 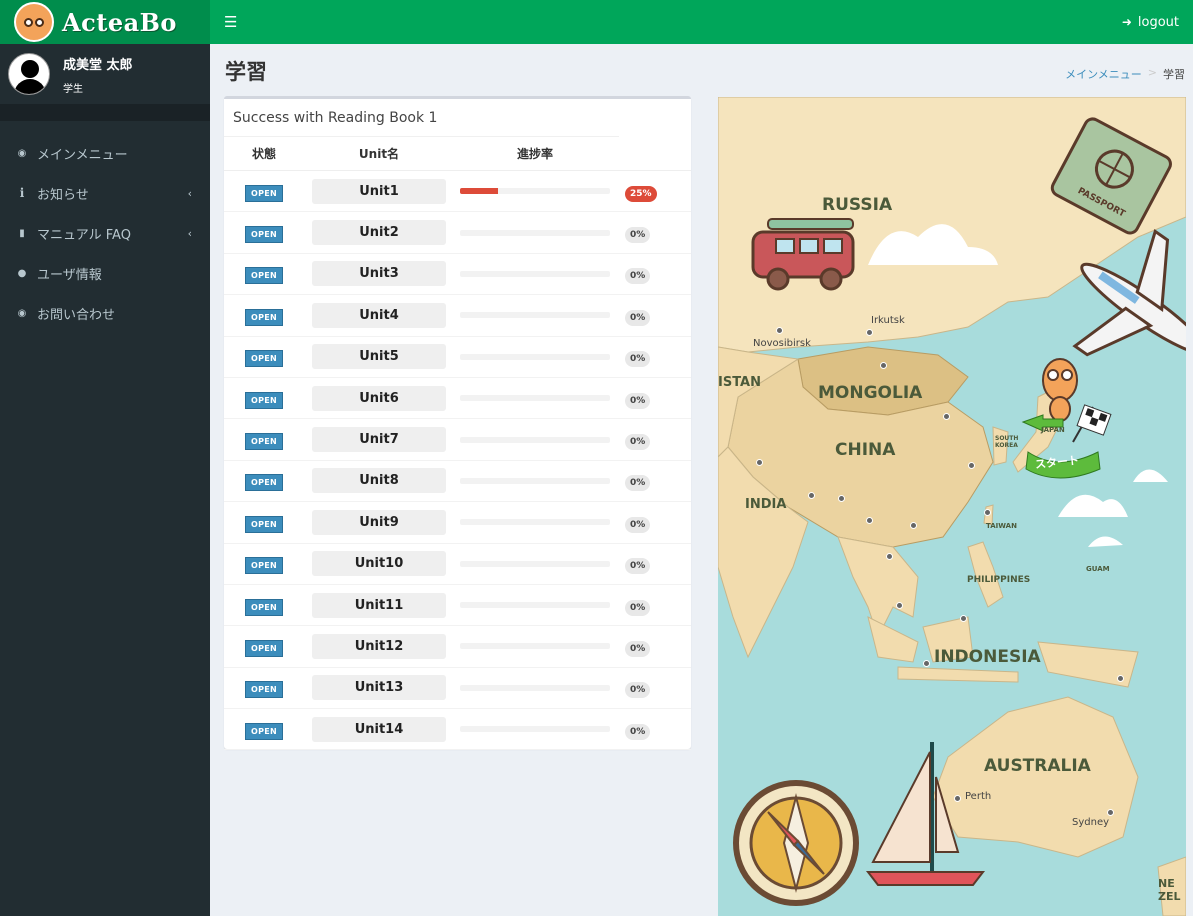 What do you see at coordinates (1158, 22) in the screenshot?
I see `logout-label: logout` at bounding box center [1158, 22].